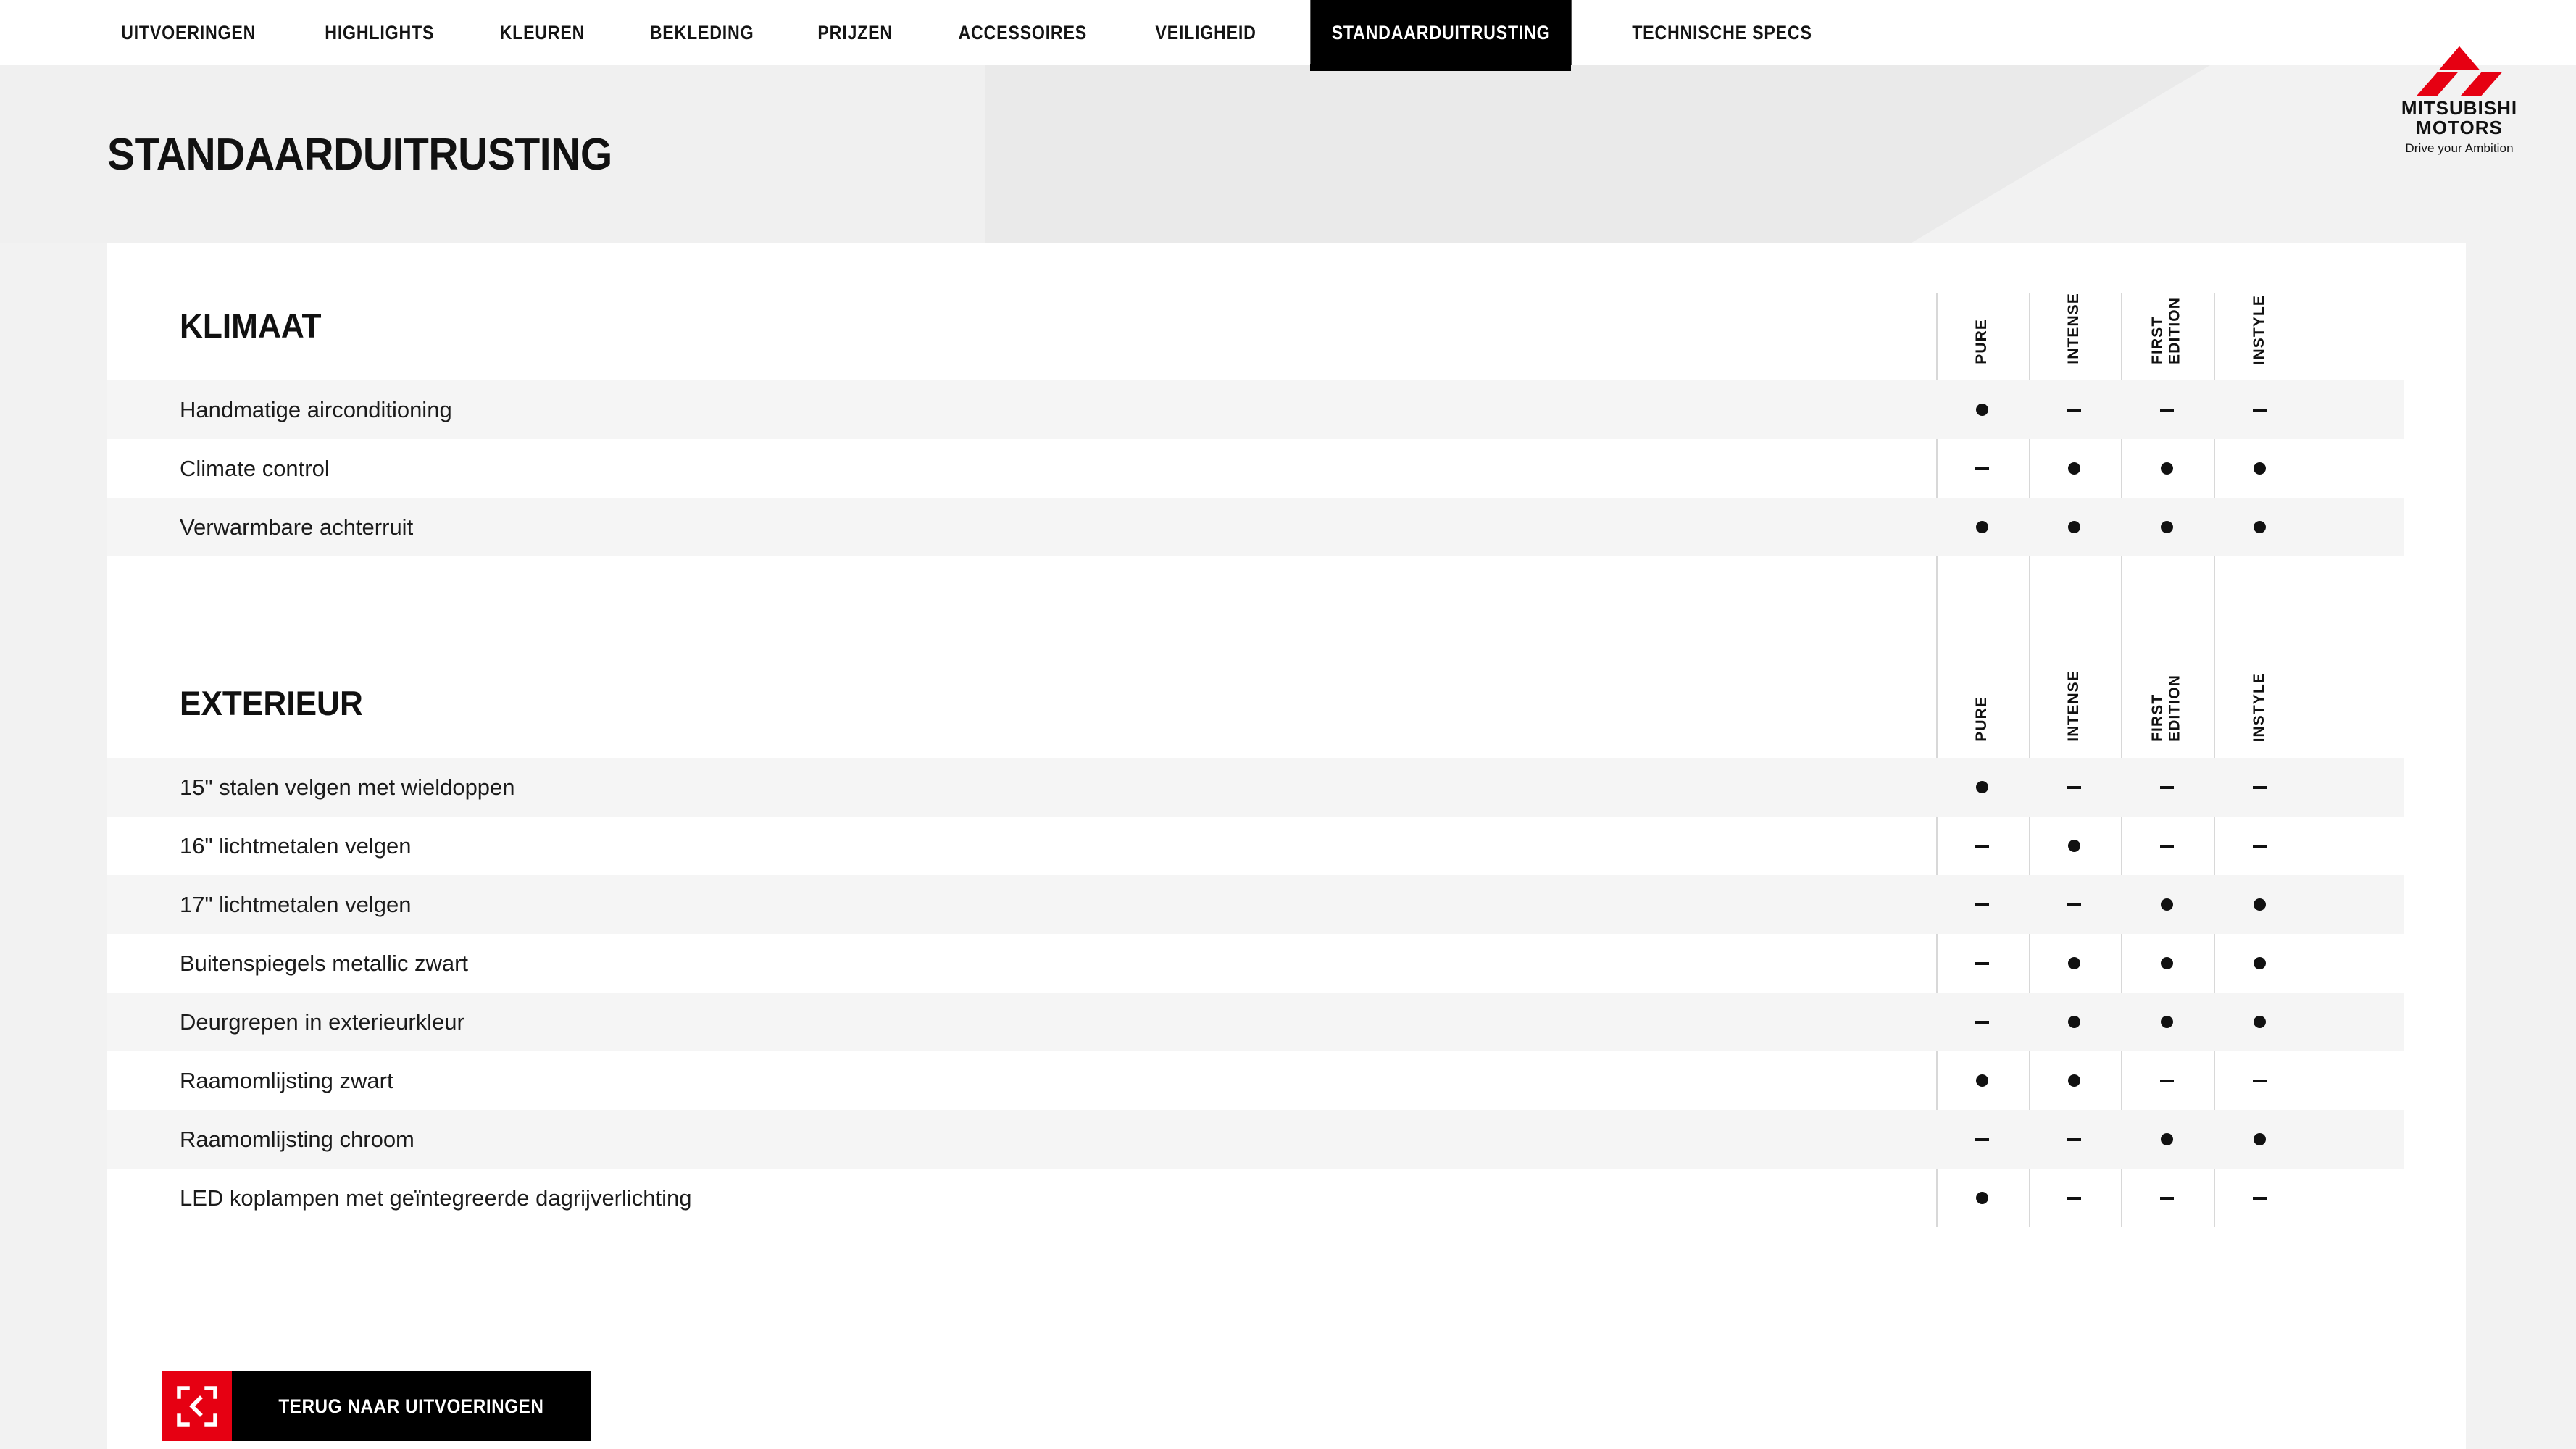  I want to click on table-row: 15" stalen velgen met wieldoppen, so click(1255, 788).